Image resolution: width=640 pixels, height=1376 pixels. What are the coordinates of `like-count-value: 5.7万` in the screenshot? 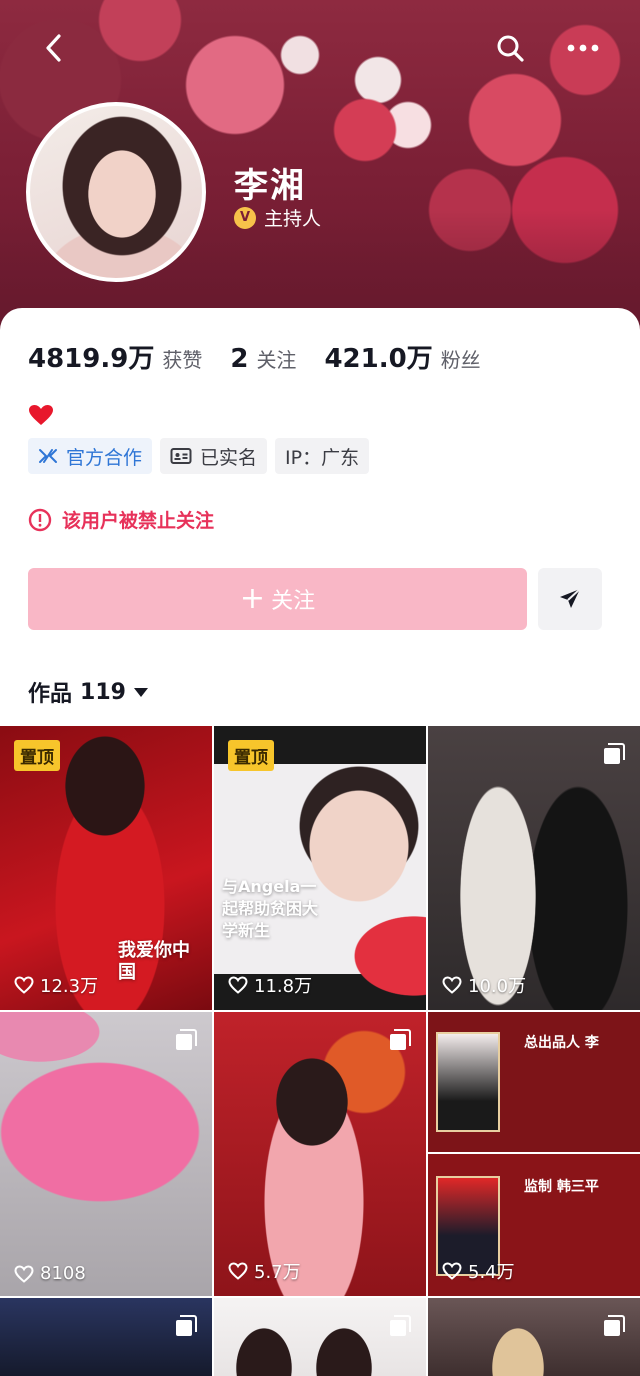 It's located at (277, 1272).